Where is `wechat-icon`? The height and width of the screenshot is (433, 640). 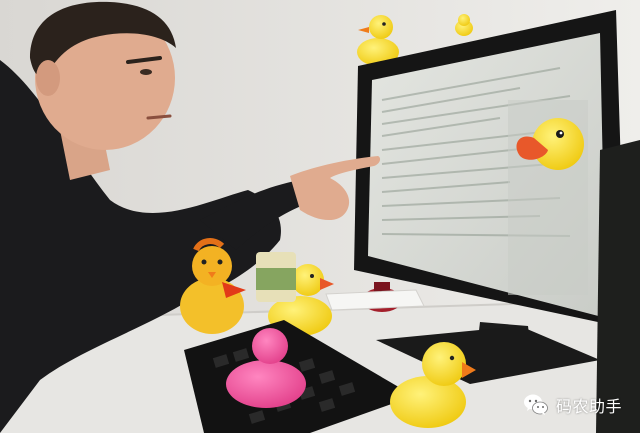
wechat-icon is located at coordinates (536, 405).